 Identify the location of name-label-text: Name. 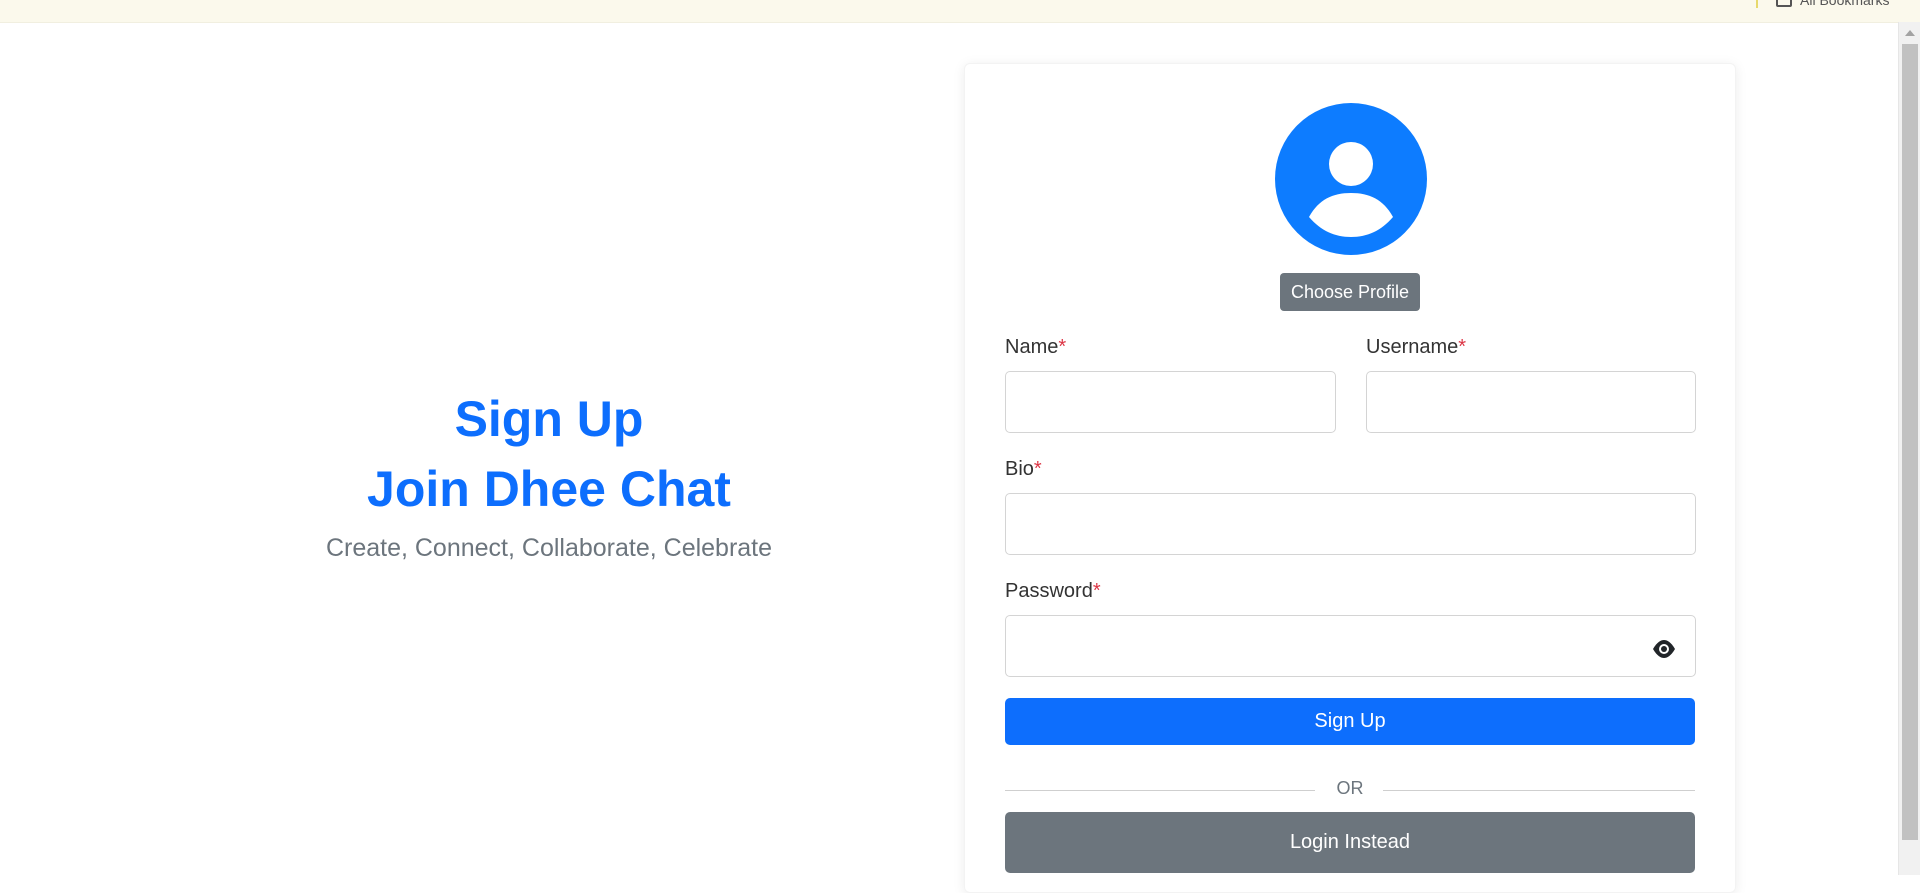
(1032, 347).